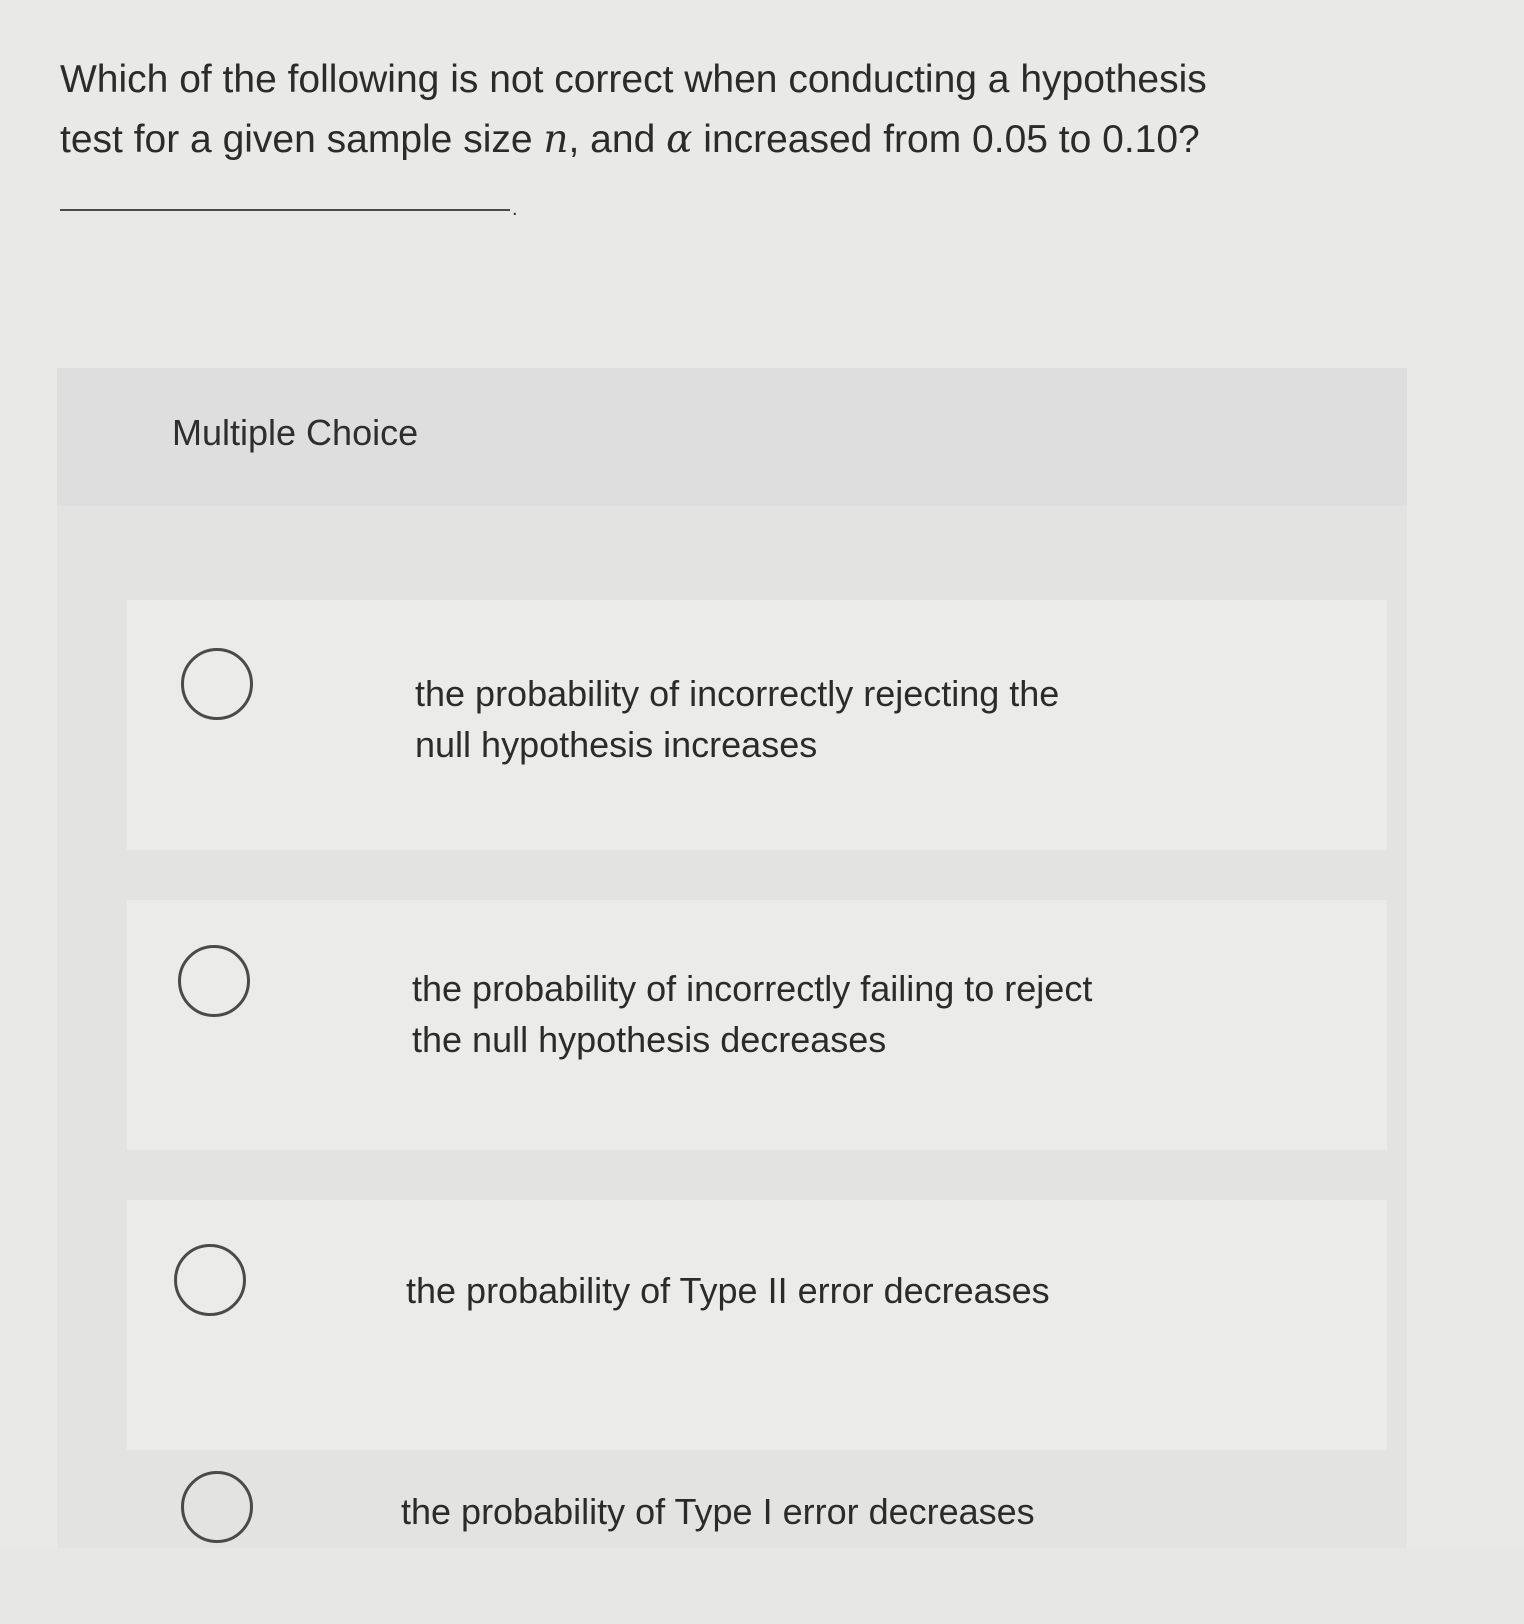 The height and width of the screenshot is (1624, 1524). I want to click on question-line-2-suffix: increased from 0.05 to 0.10?, so click(946, 139).